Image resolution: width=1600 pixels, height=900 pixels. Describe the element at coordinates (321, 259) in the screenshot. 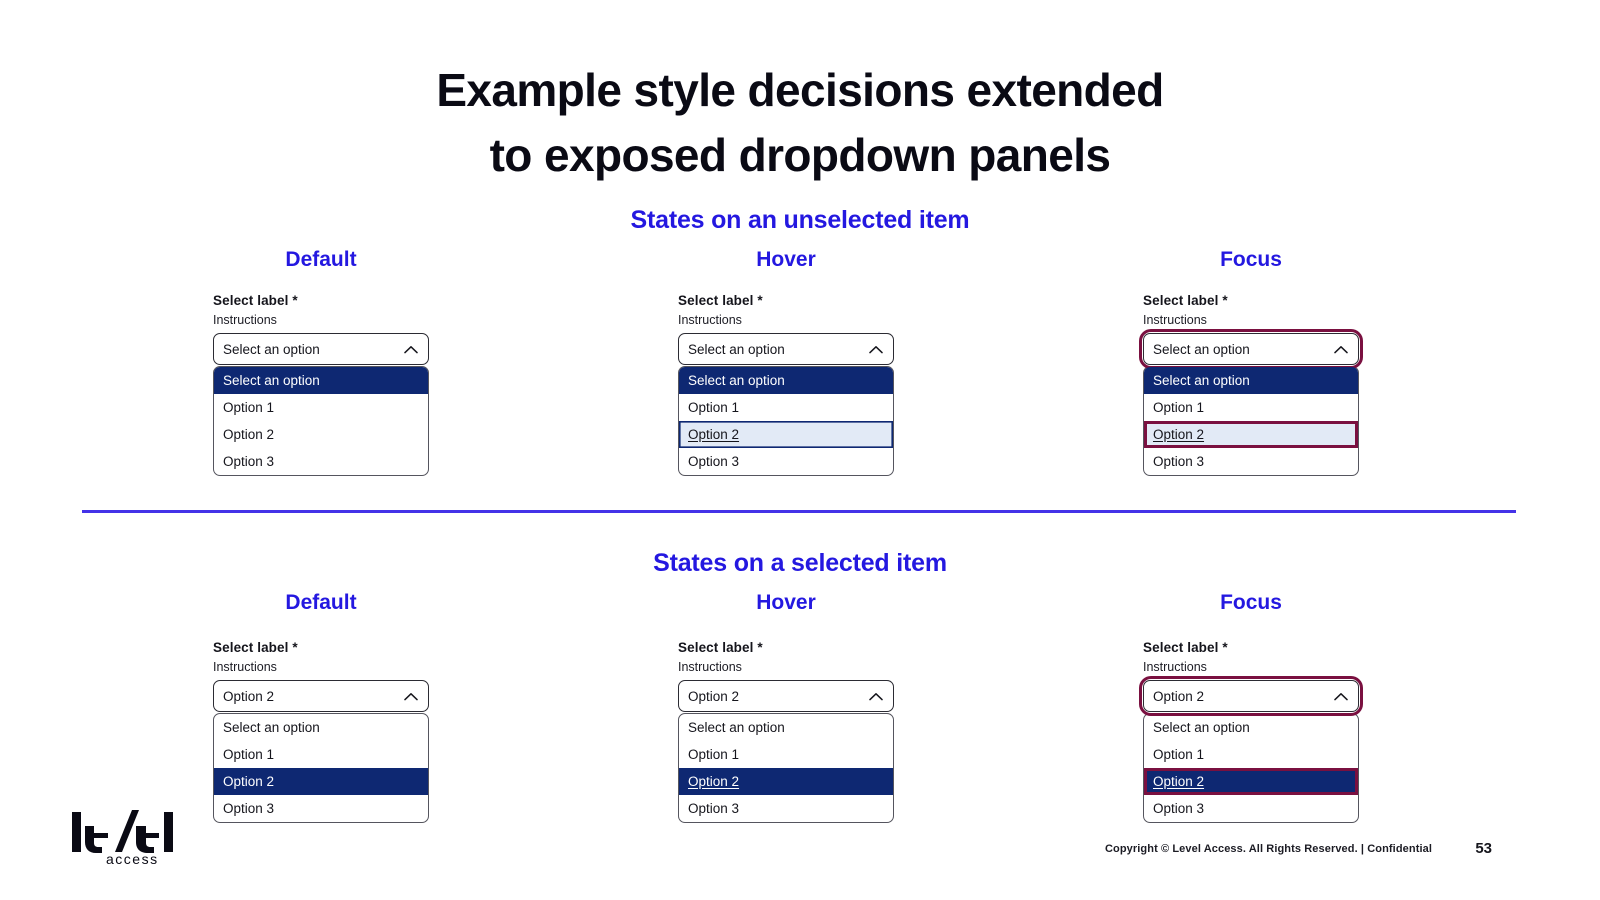

I see `column-title-default: Default` at that location.